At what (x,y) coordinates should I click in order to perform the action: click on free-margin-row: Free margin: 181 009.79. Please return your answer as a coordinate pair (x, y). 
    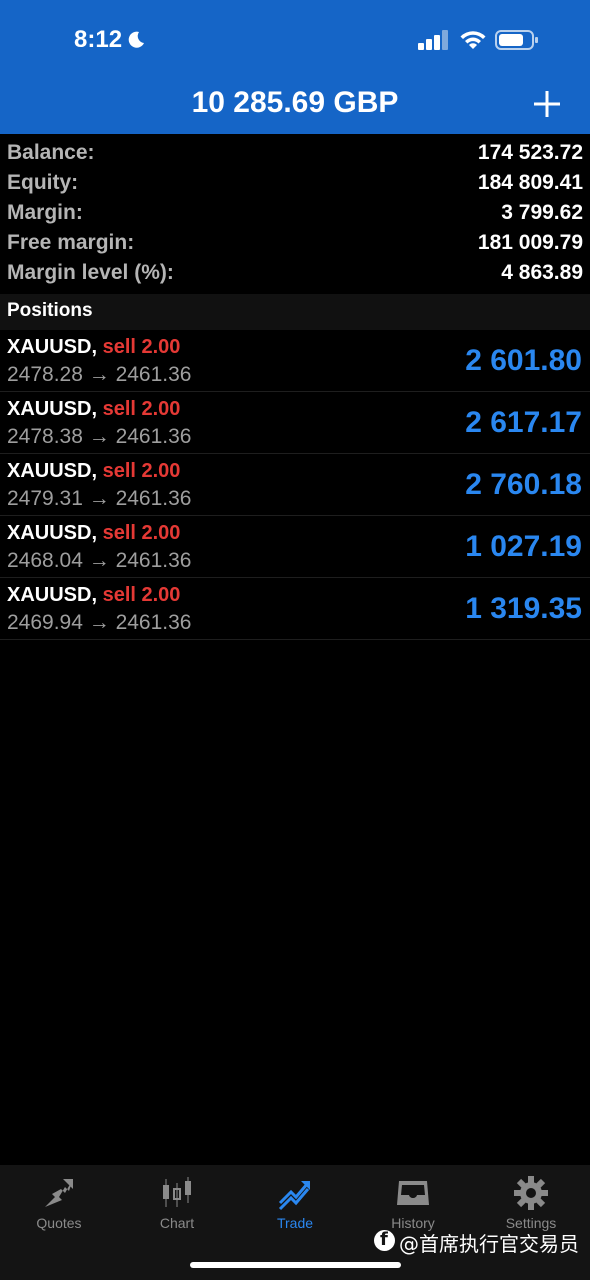
    Looking at the image, I should click on (295, 244).